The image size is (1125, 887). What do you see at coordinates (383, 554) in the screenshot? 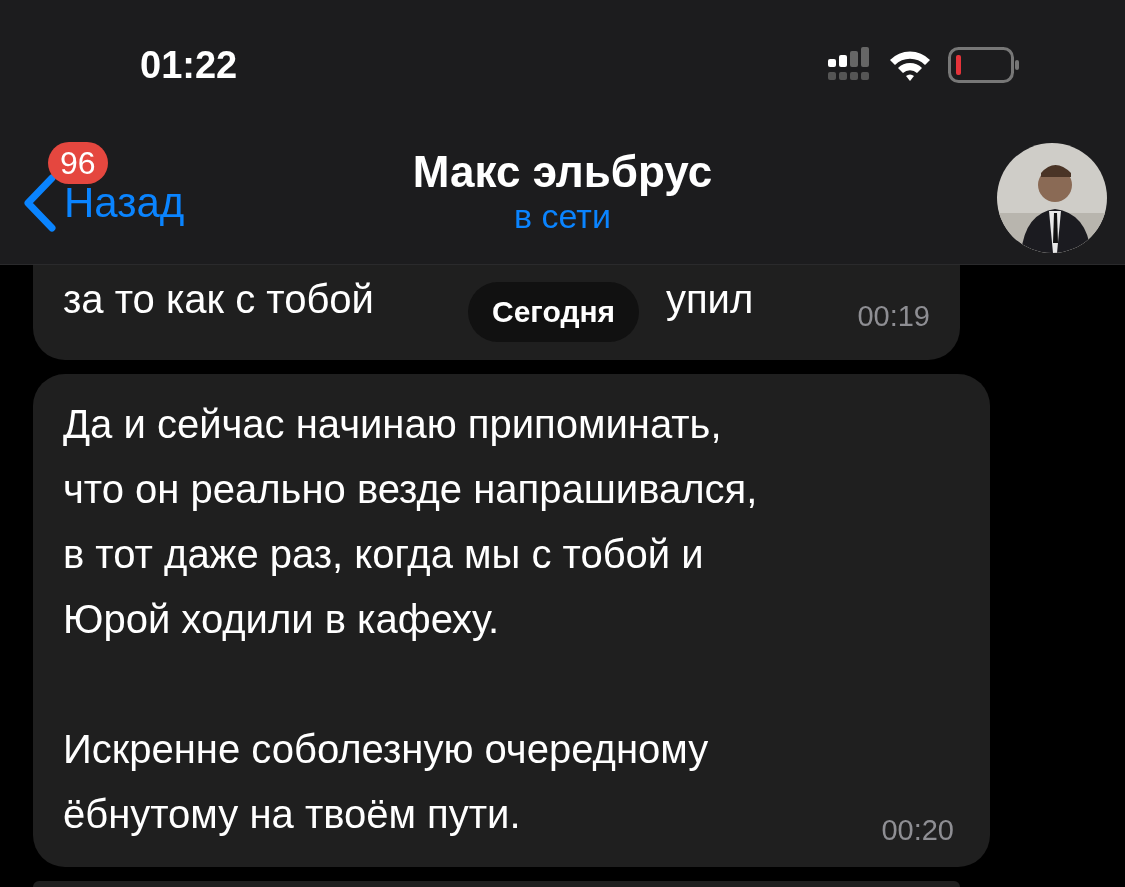
I see `message-text-line: в тот даже раз, когда мы с тобой и` at bounding box center [383, 554].